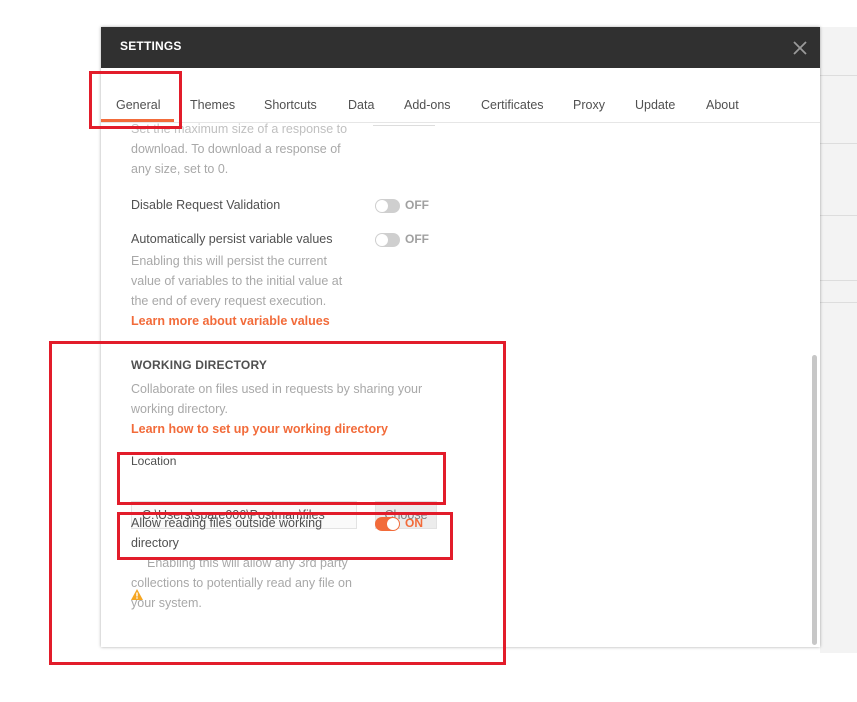 This screenshot has height=702, width=857. What do you see at coordinates (290, 105) in the screenshot?
I see `tab-shortcuts: Shortcuts` at bounding box center [290, 105].